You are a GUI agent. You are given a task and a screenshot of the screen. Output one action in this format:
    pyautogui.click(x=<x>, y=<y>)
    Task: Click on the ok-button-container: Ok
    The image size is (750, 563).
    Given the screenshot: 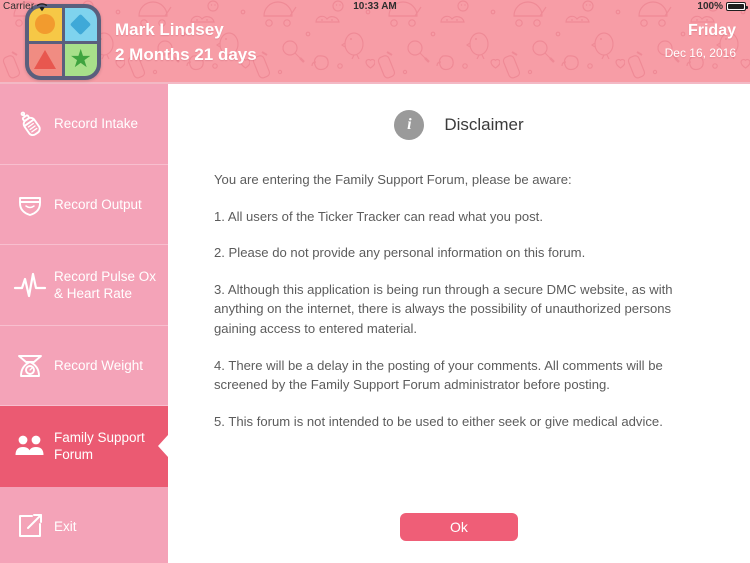 What is the action you would take?
    pyautogui.click(x=459, y=527)
    